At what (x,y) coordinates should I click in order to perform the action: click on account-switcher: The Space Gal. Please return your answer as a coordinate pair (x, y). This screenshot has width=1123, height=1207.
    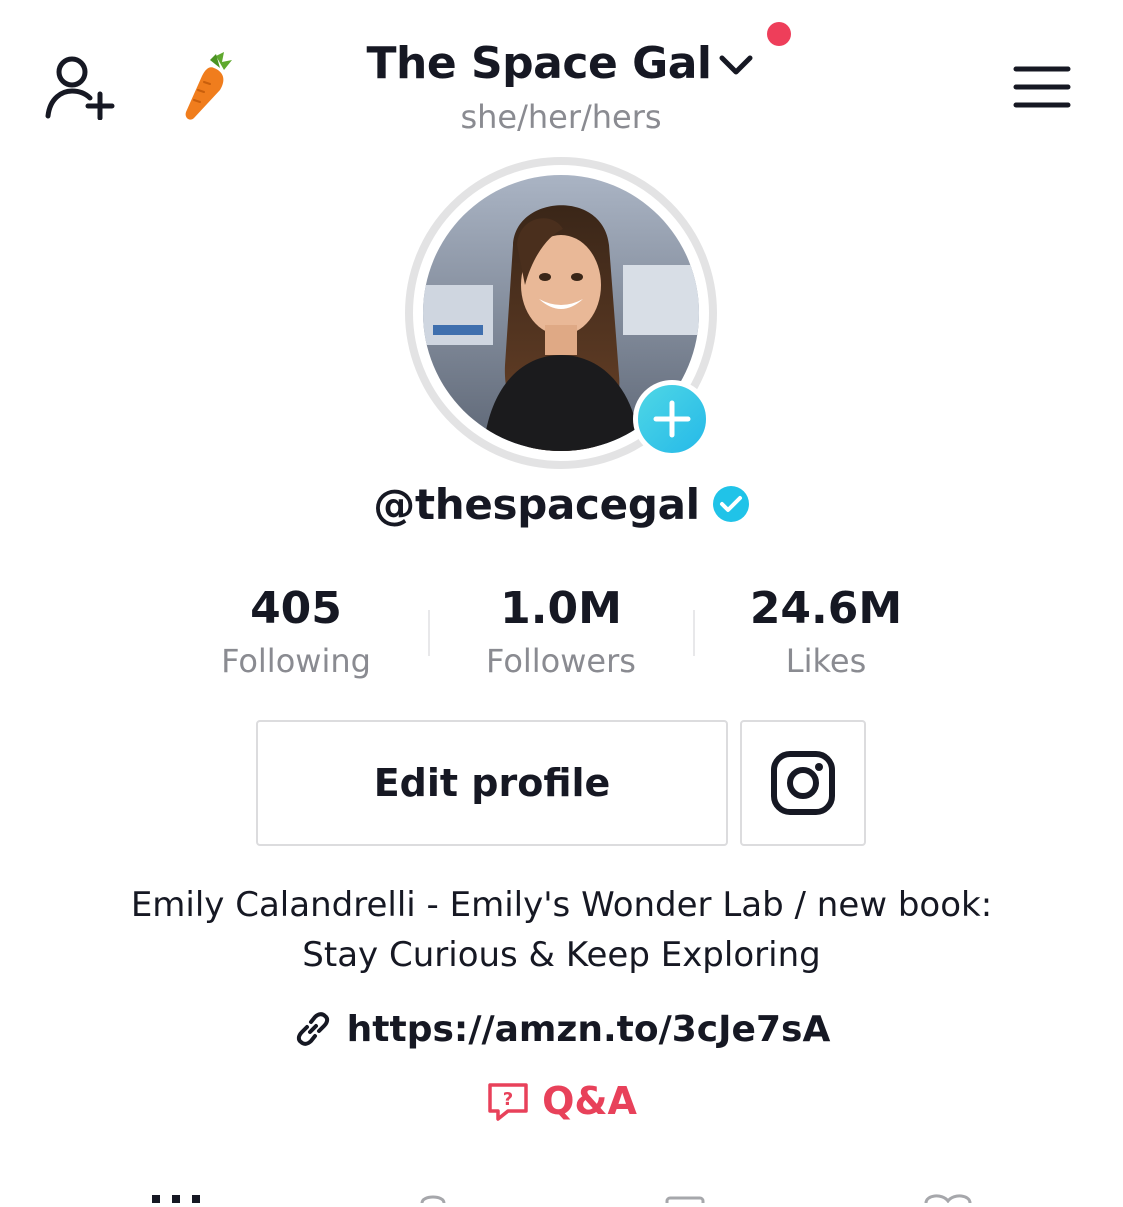
    Looking at the image, I should click on (560, 64).